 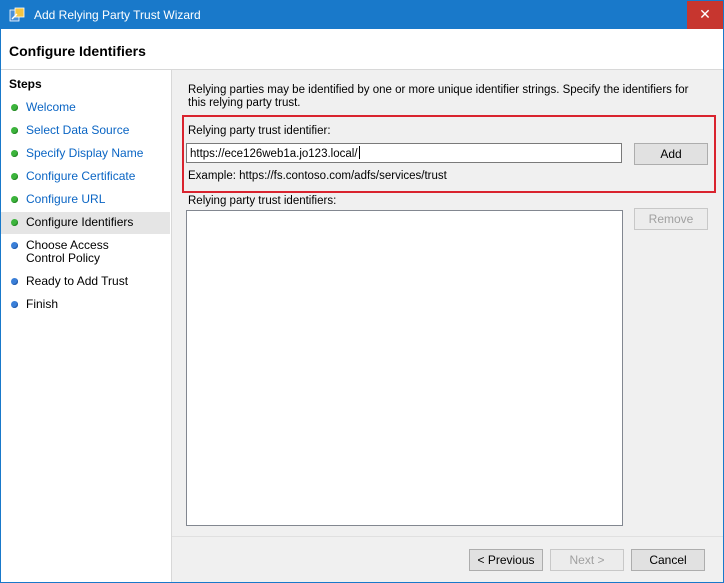 I want to click on step-label: Finish, so click(x=42, y=304).